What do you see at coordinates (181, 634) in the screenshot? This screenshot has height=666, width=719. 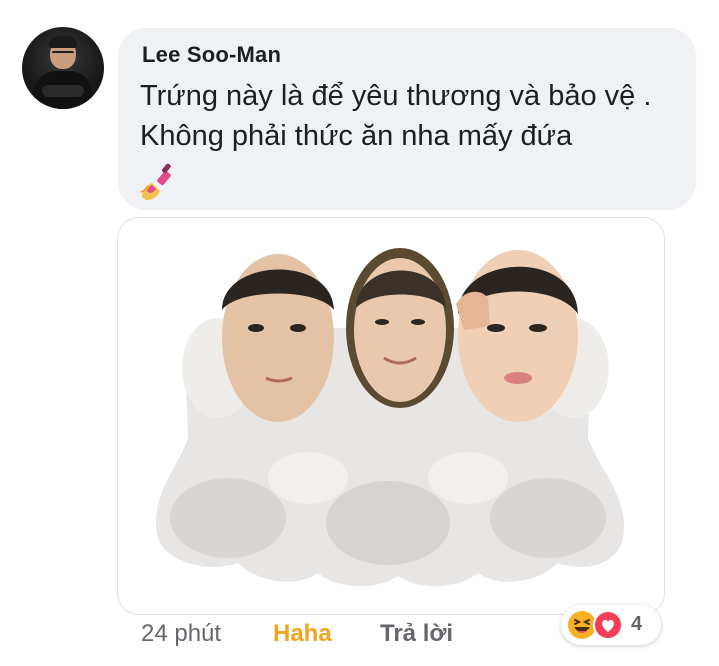 I see `comment-timestamp: 24 phút` at bounding box center [181, 634].